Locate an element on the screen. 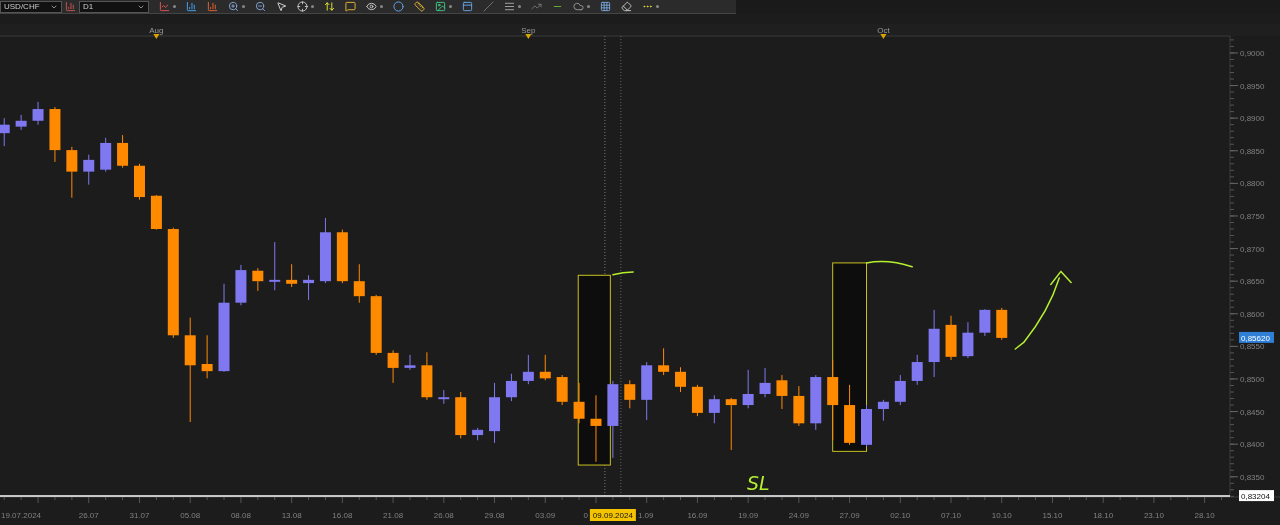 The width and height of the screenshot is (1280, 525). eraser-icon is located at coordinates (626, 6).